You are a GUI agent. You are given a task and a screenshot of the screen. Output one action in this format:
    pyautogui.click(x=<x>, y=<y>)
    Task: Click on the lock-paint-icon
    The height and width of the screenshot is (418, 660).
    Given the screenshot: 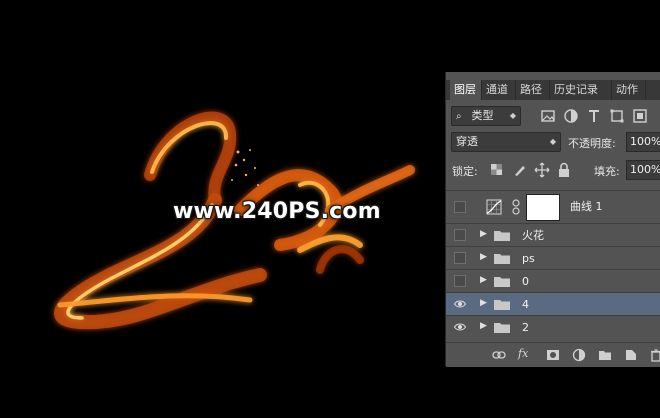 What is the action you would take?
    pyautogui.click(x=520, y=170)
    